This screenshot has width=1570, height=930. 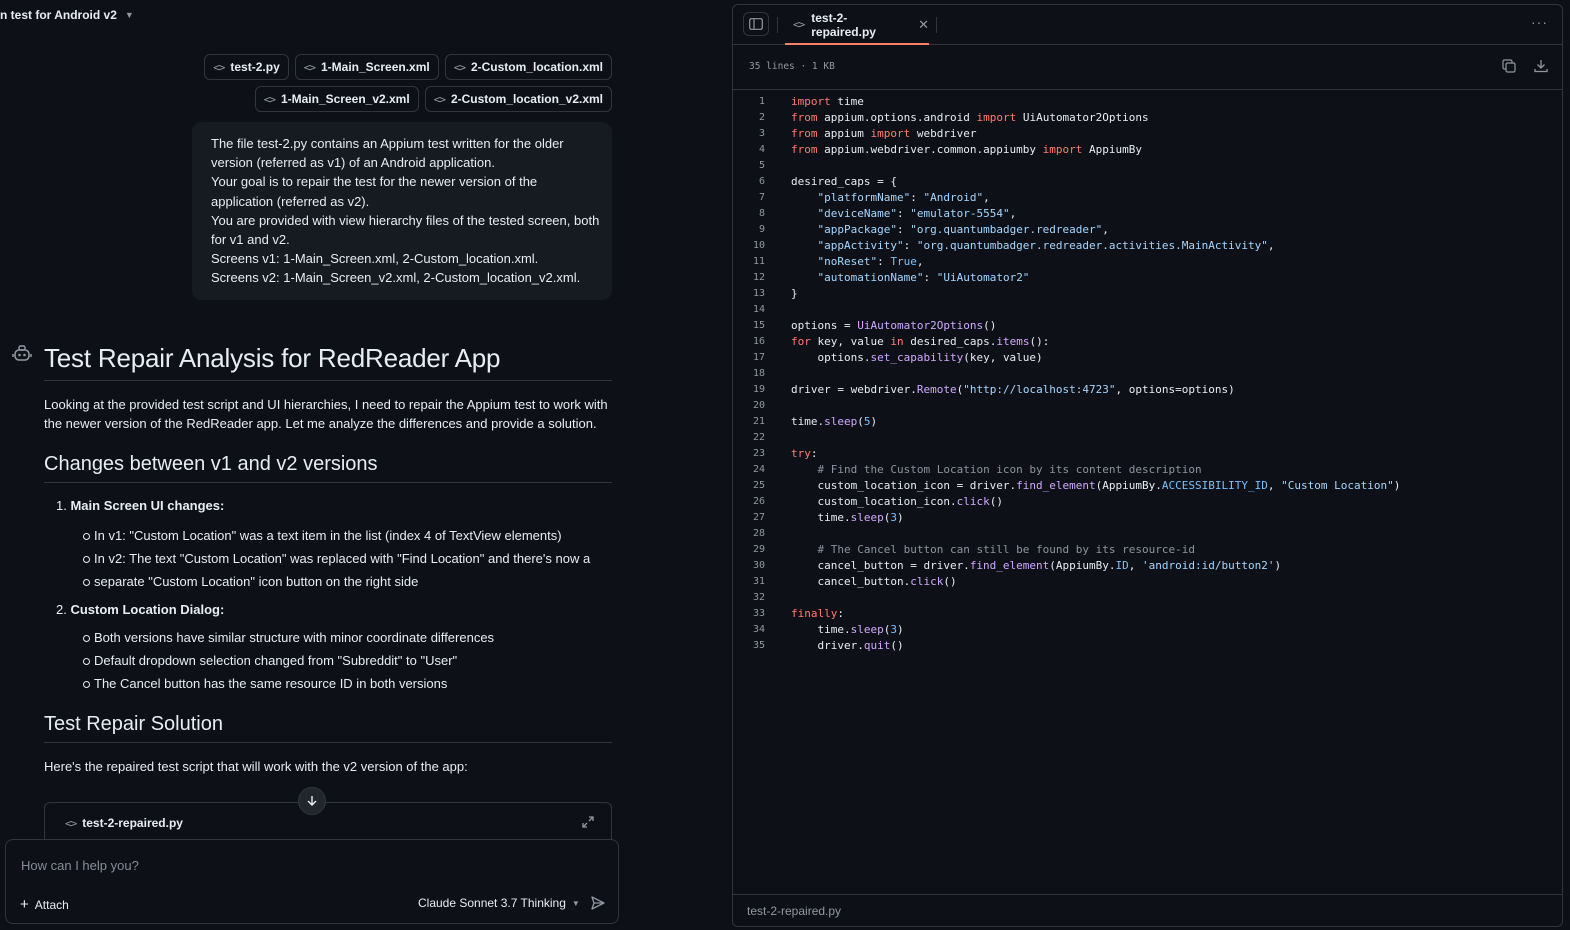 I want to click on line-number: 14, so click(x=758, y=309).